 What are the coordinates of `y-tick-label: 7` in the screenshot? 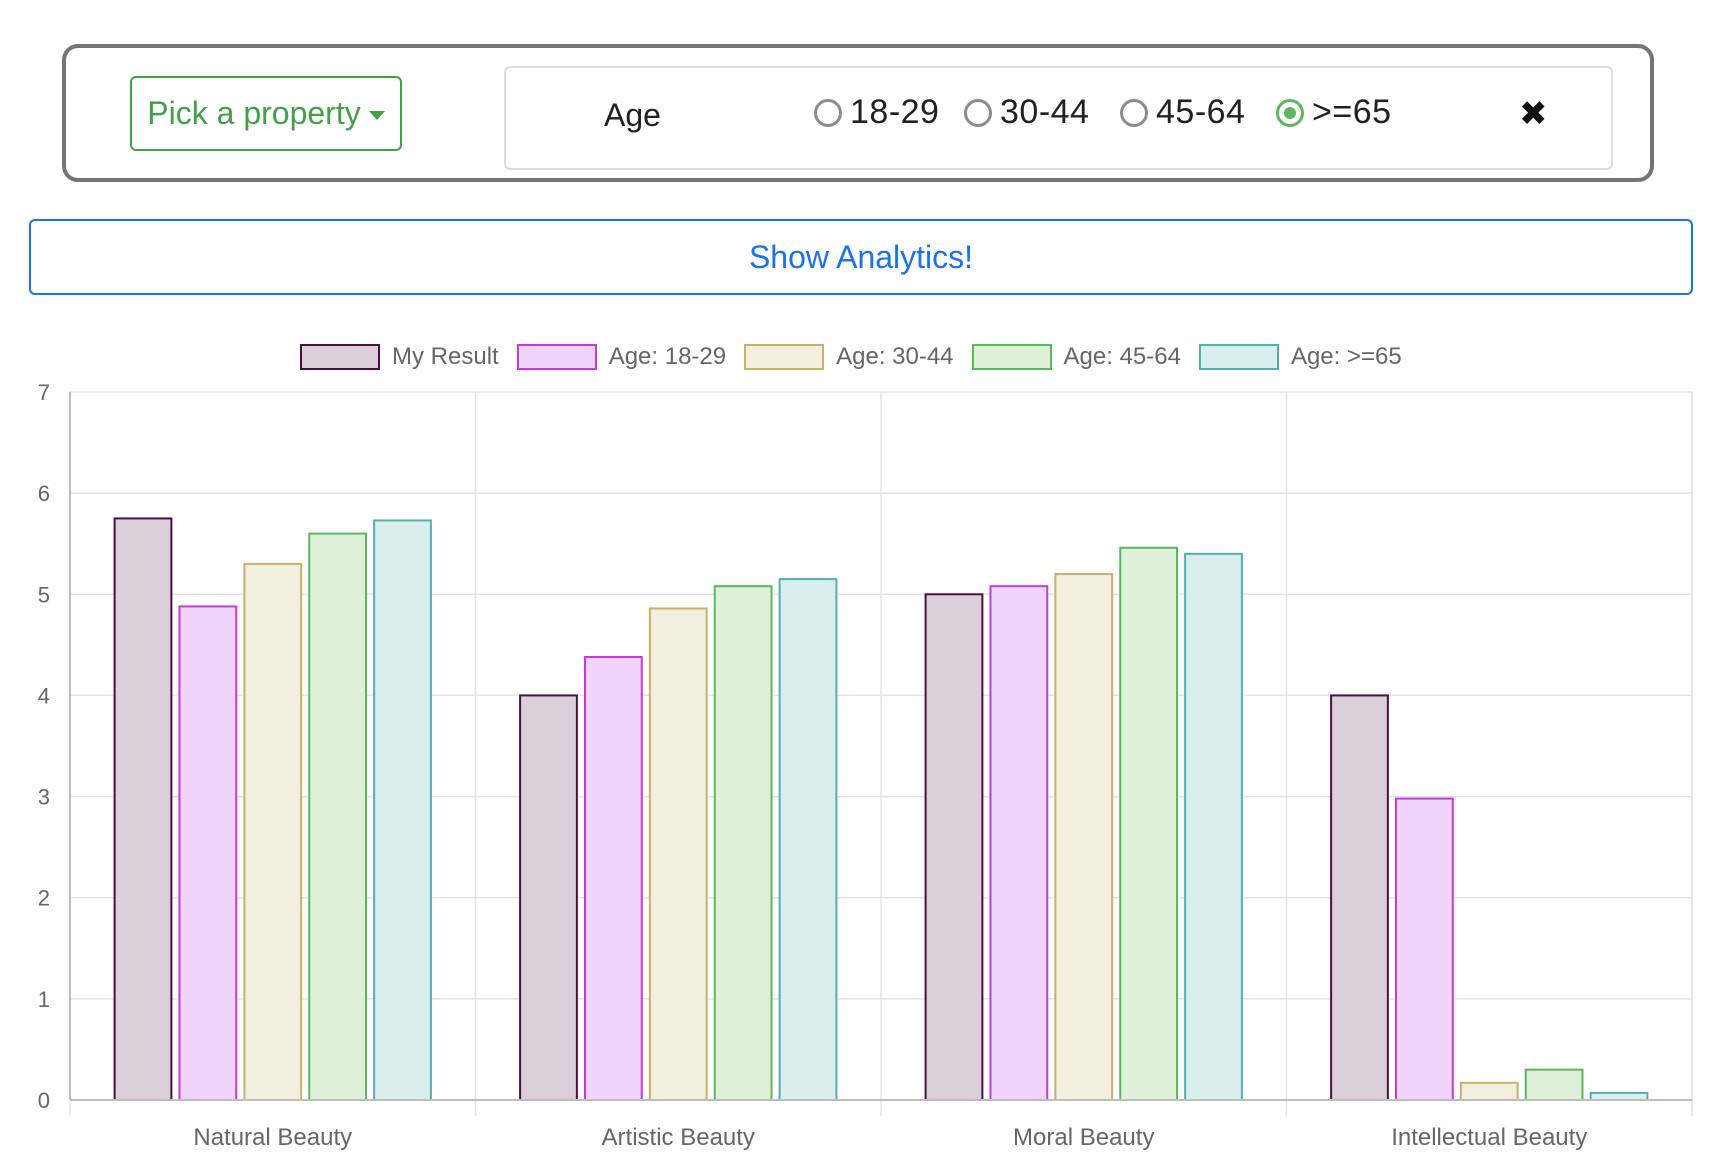 It's located at (44, 392).